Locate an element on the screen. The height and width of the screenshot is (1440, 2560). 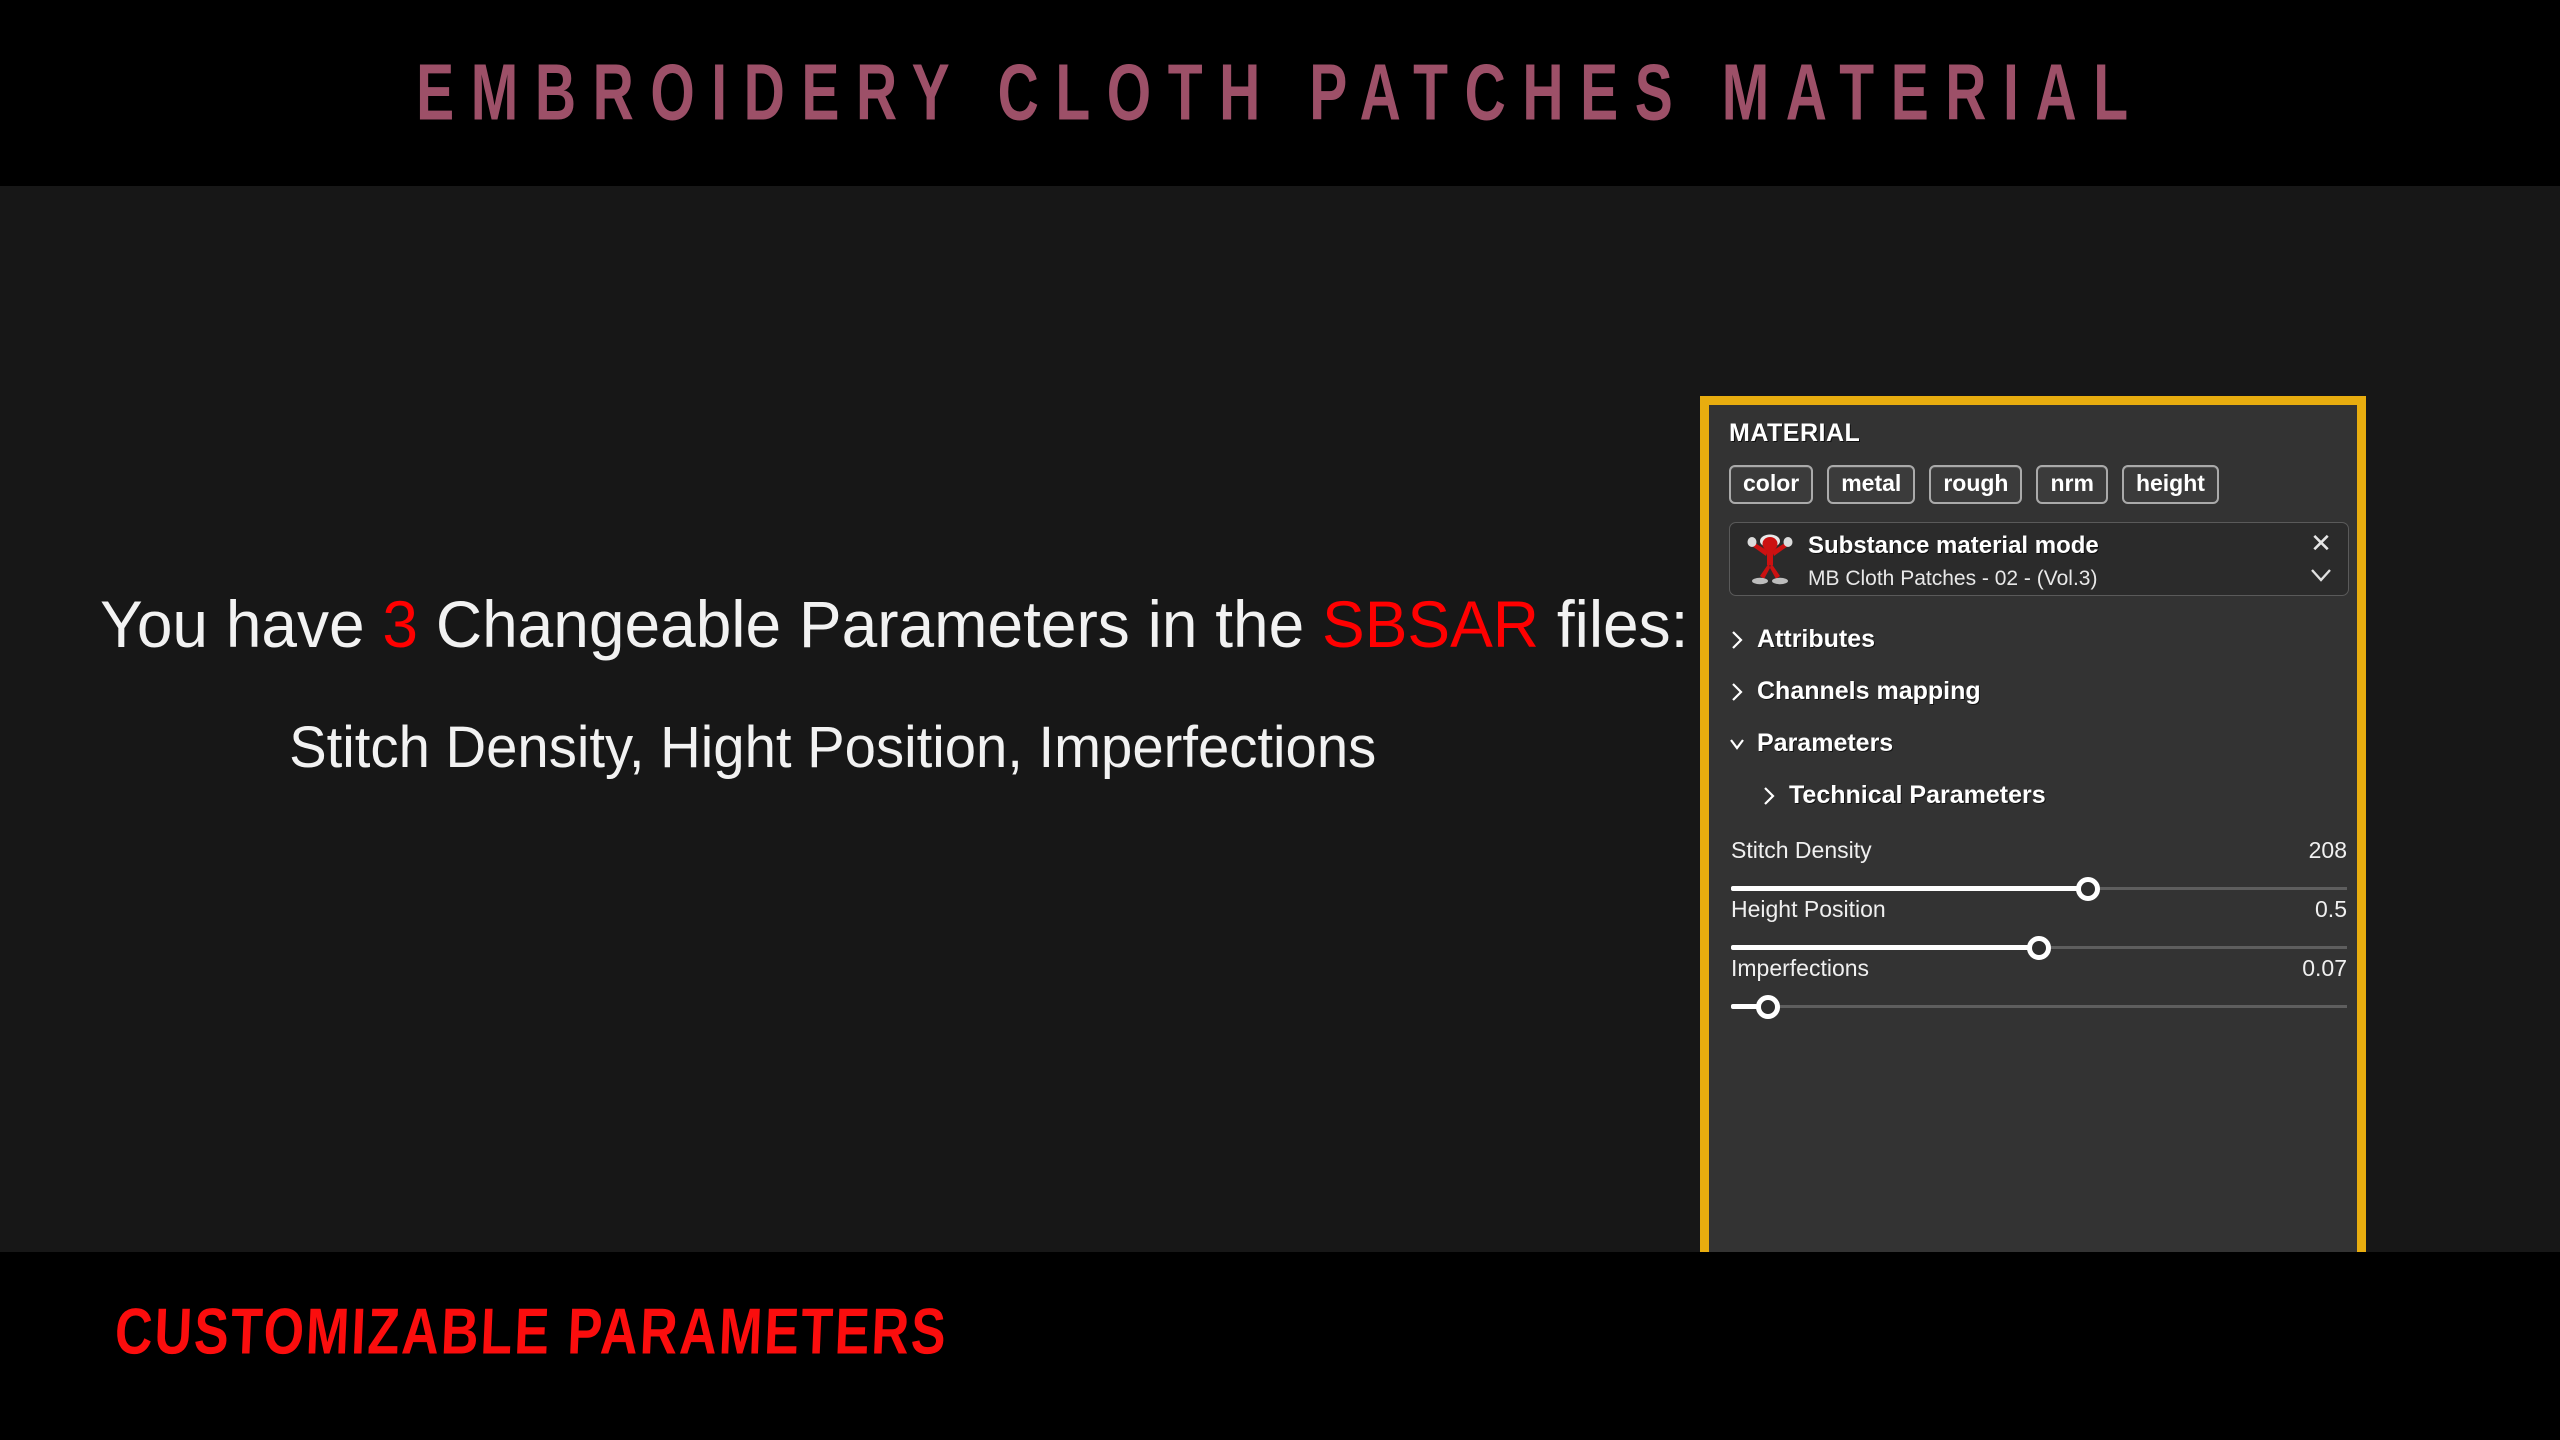
parameter-row-stitch-density: Stitch Density 208 is located at coordinates (2039, 869).